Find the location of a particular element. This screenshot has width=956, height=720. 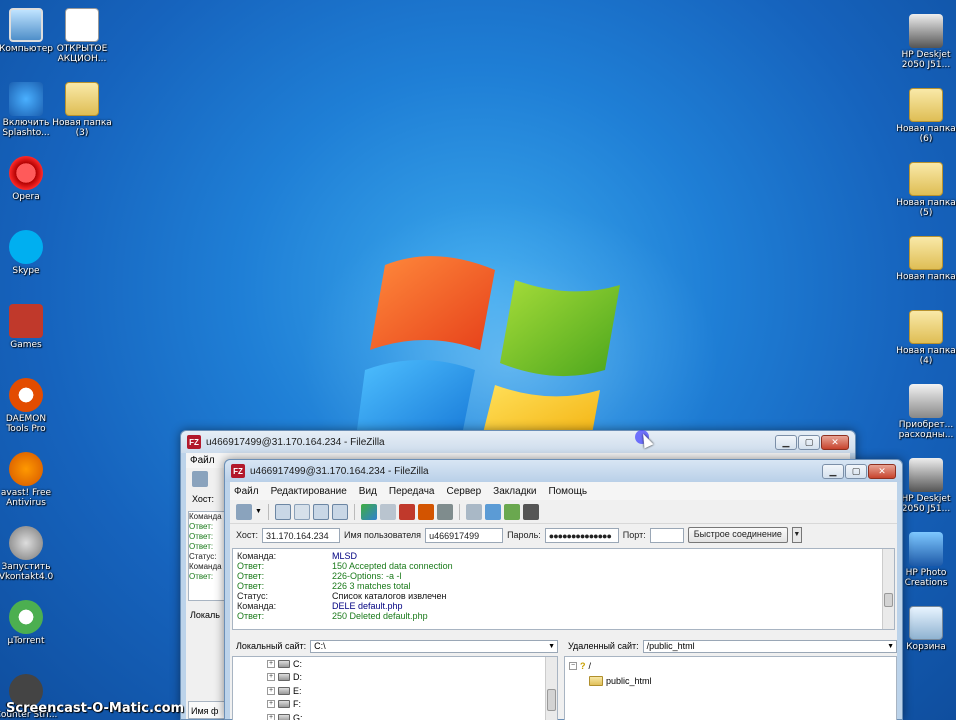

desktop-icon: Запустить Vkontakt4.0 is located at coordinates (29, 554).